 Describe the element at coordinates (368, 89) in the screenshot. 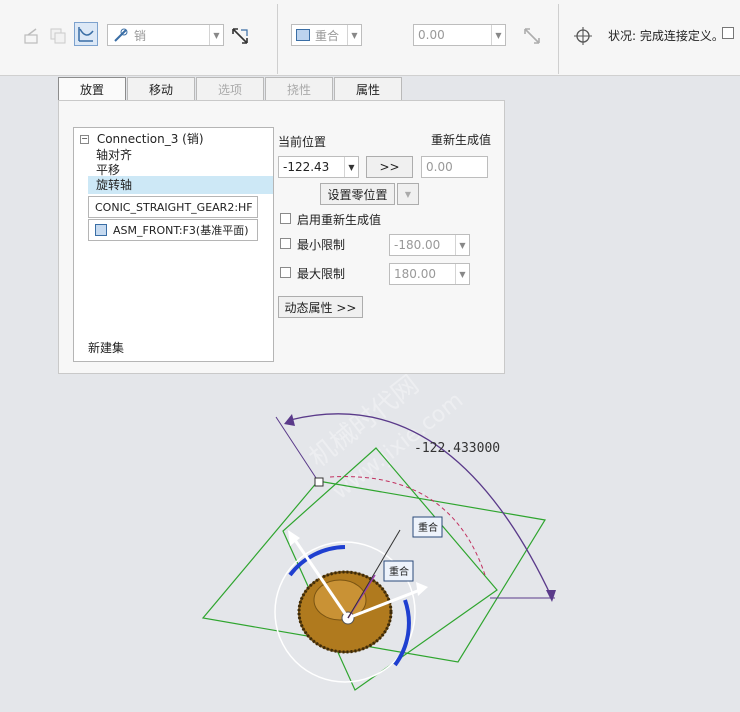

I see `tab-properties: 属性` at that location.